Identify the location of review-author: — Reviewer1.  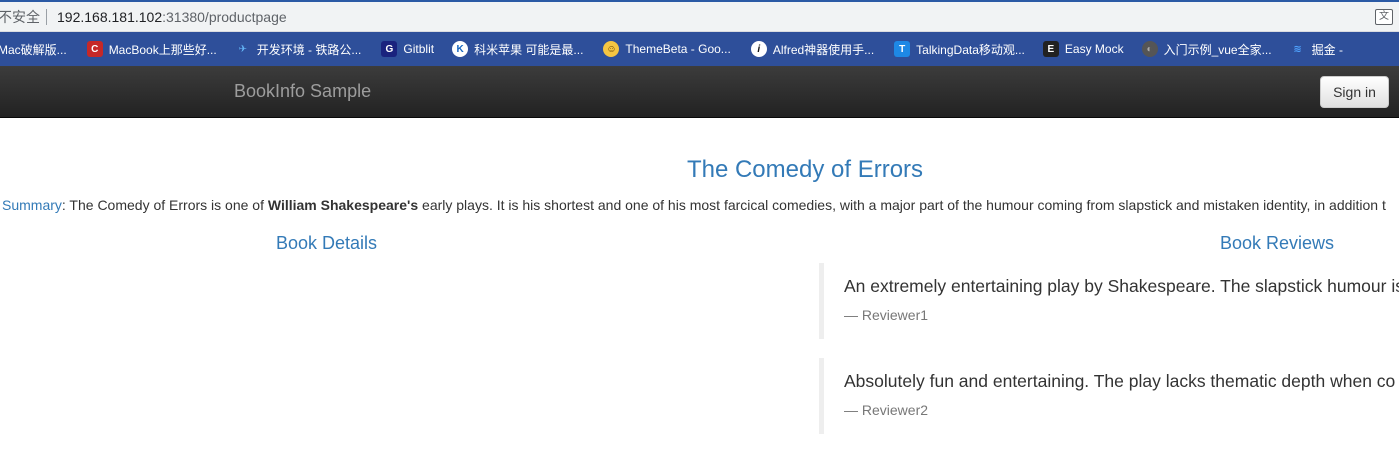
(886, 315).